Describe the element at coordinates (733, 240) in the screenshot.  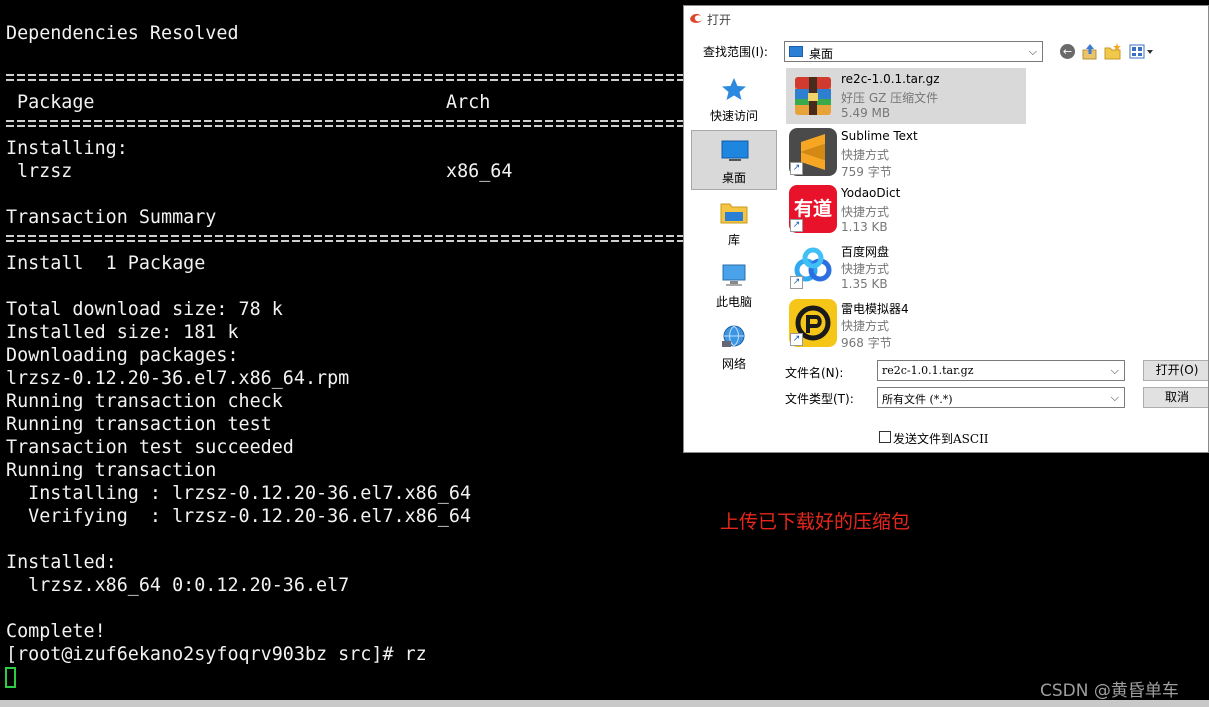
I see `place-label: 库` at that location.